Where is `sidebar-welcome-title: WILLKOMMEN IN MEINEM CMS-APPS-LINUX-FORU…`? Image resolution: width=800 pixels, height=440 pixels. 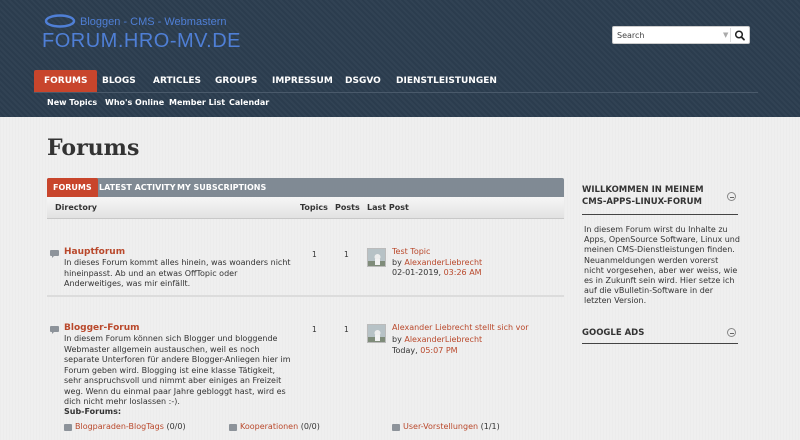
sidebar-welcome-title: WILLKOMMEN IN MEINEM CMS-APPS-LINUX-FORU… is located at coordinates (643, 196).